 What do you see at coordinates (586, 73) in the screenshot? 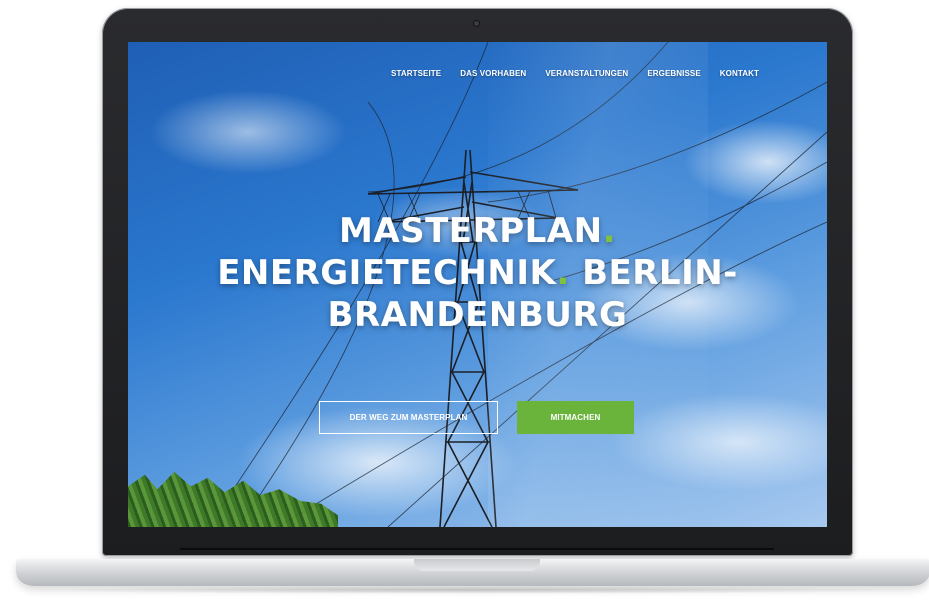
I see `nav-item-veranstaltungen: VERANSTALTUNGEN` at bounding box center [586, 73].